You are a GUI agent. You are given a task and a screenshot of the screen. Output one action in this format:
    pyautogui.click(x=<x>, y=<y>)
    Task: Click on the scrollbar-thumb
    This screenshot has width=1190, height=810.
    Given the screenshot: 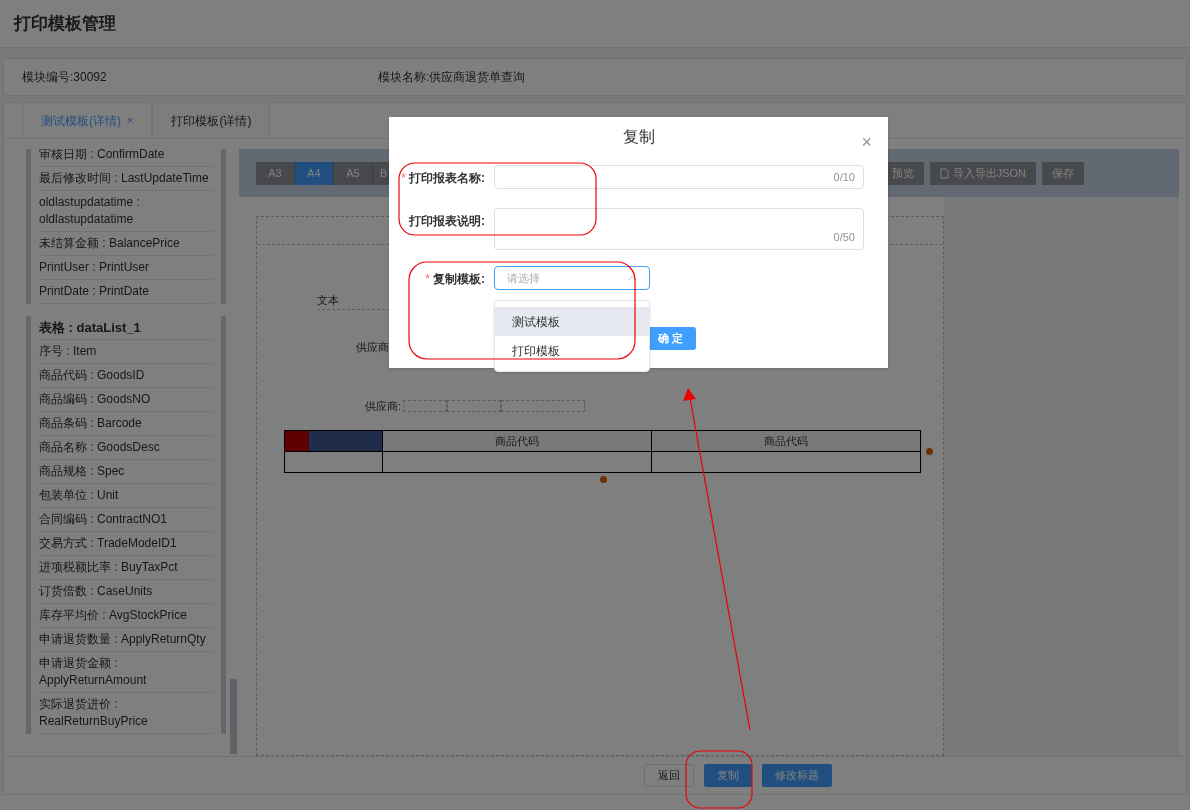 What is the action you would take?
    pyautogui.click(x=233, y=716)
    